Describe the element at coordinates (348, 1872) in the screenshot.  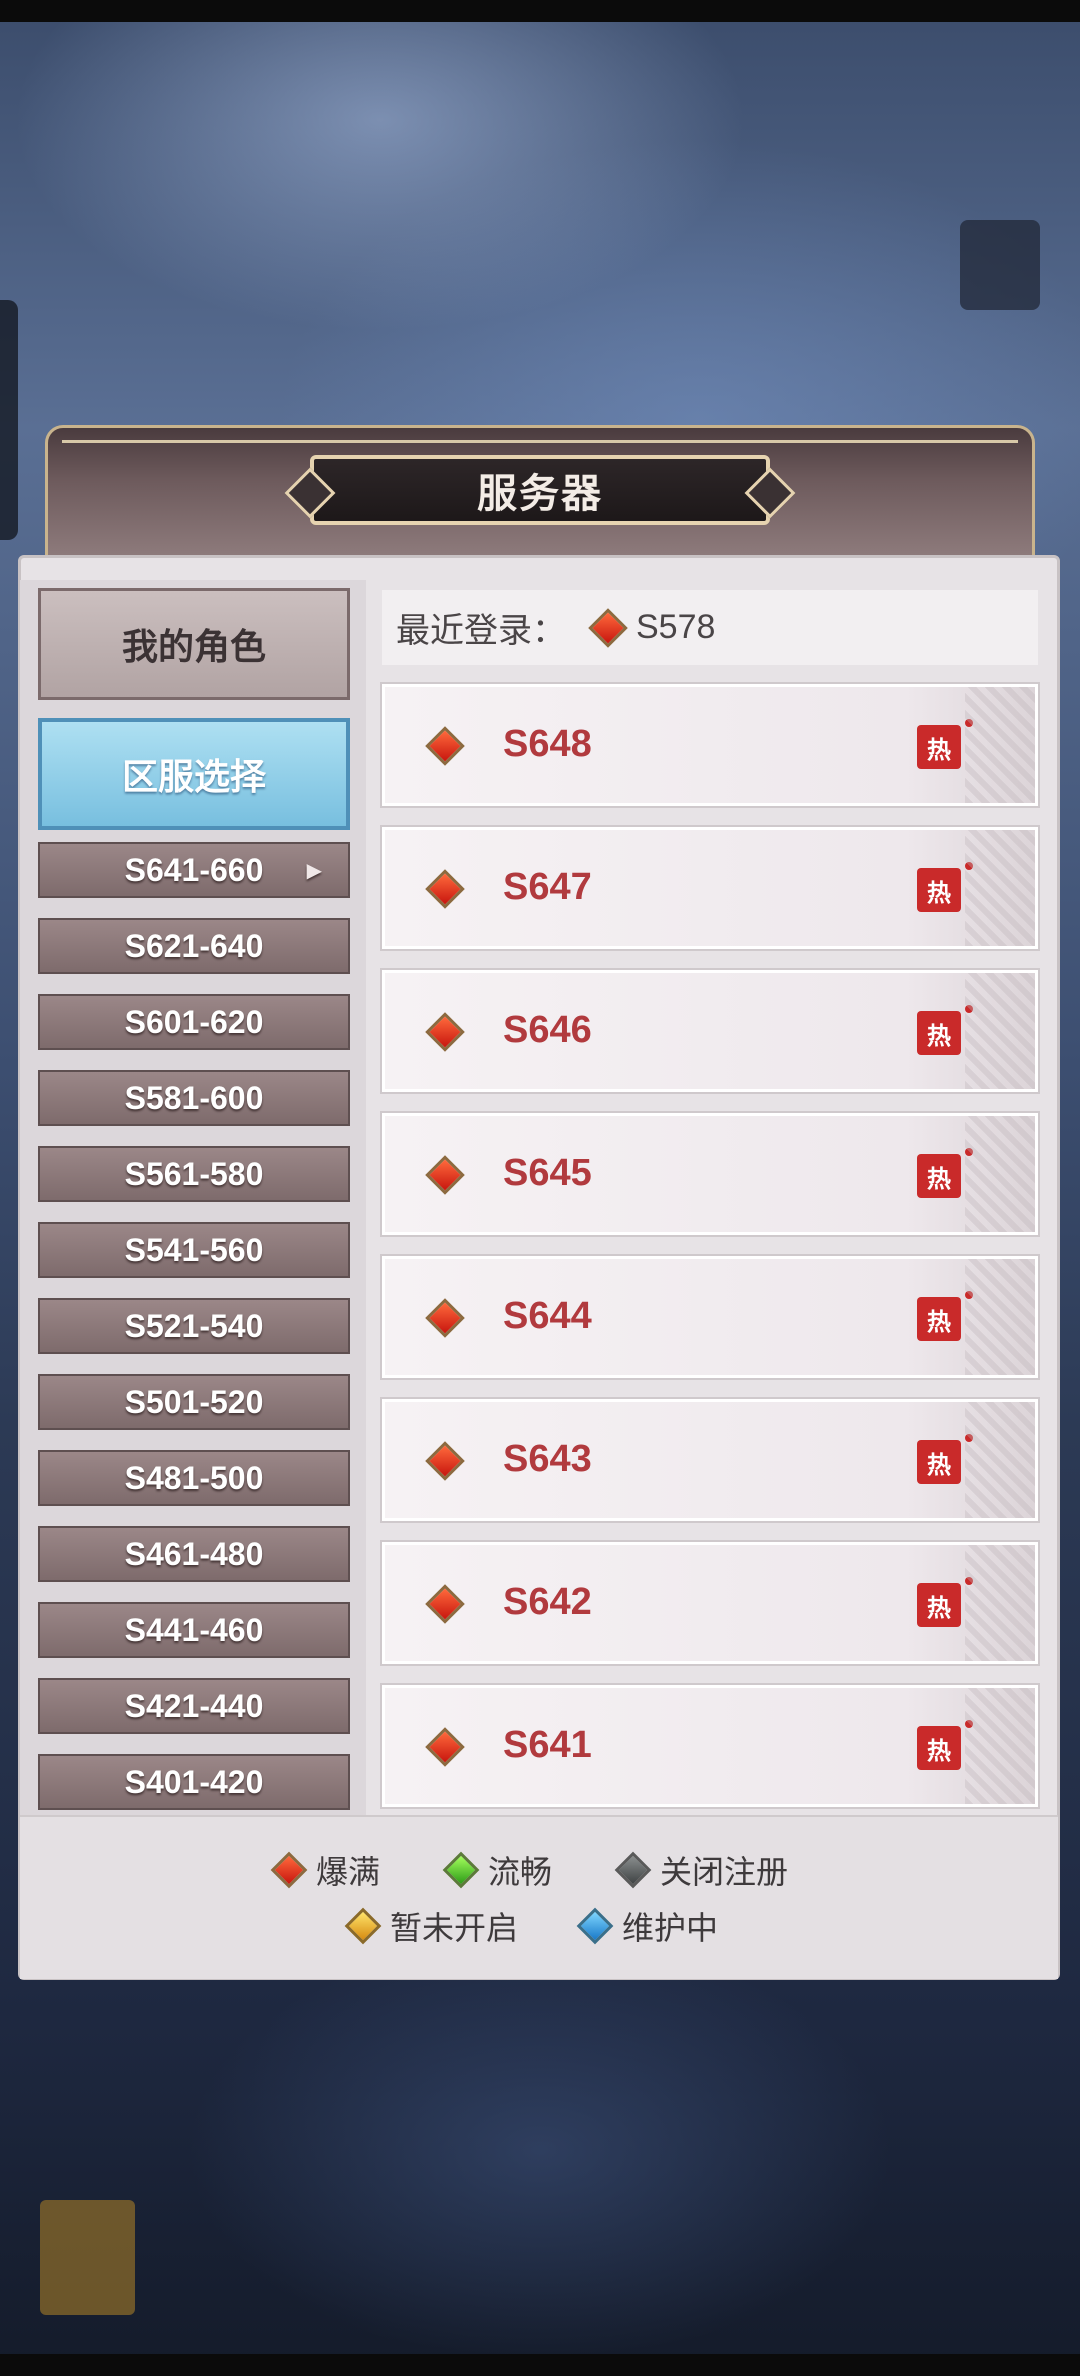
I see `legend-label: 爆满` at that location.